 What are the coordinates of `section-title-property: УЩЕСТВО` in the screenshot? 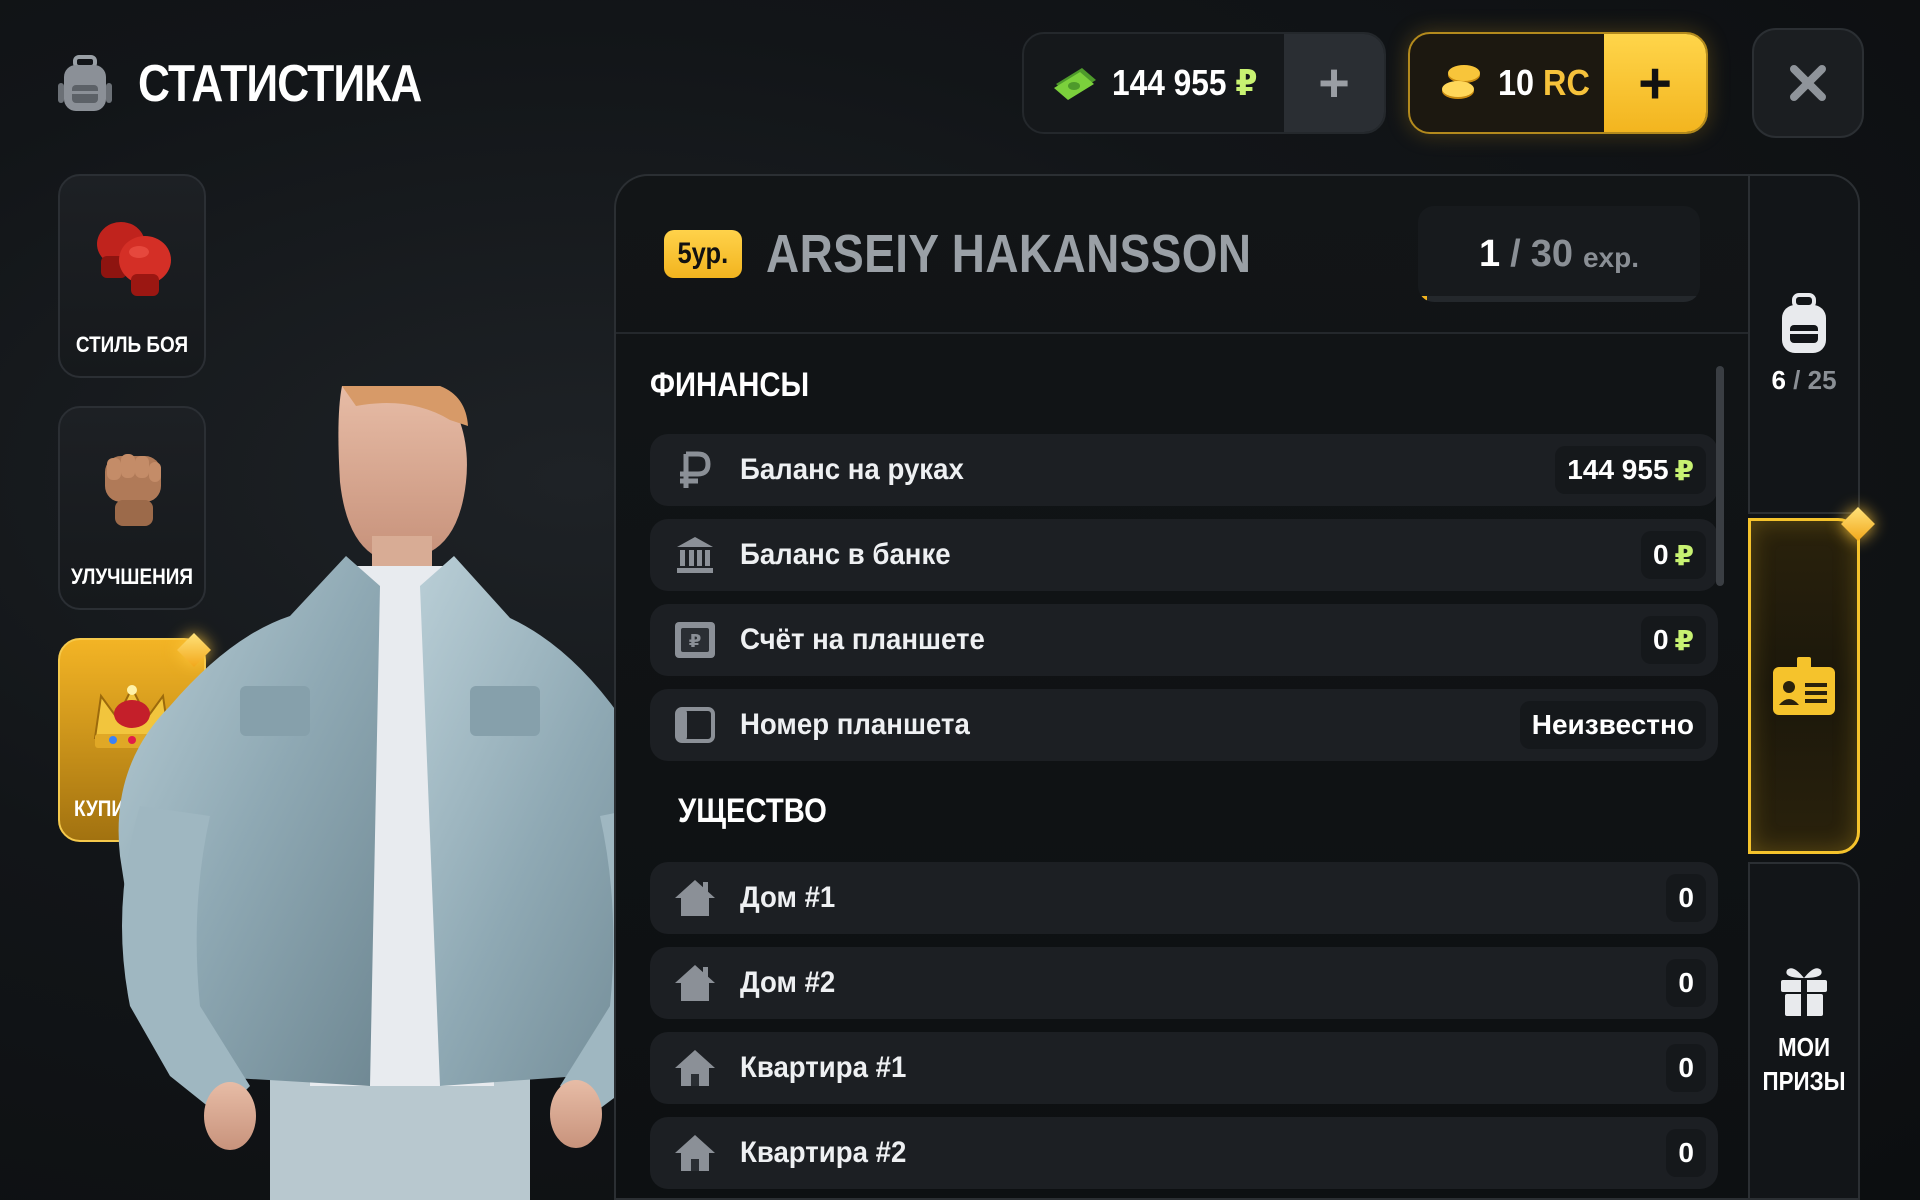 It's located at (752, 811).